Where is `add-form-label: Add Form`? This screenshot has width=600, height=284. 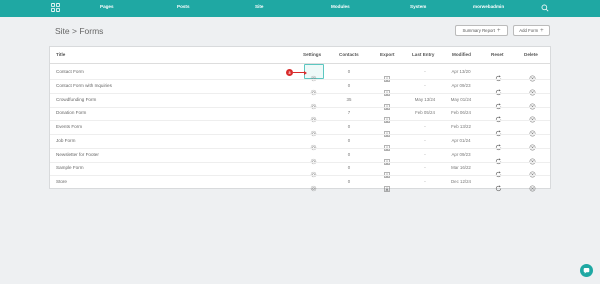 add-form-label: Add Form is located at coordinates (529, 30).